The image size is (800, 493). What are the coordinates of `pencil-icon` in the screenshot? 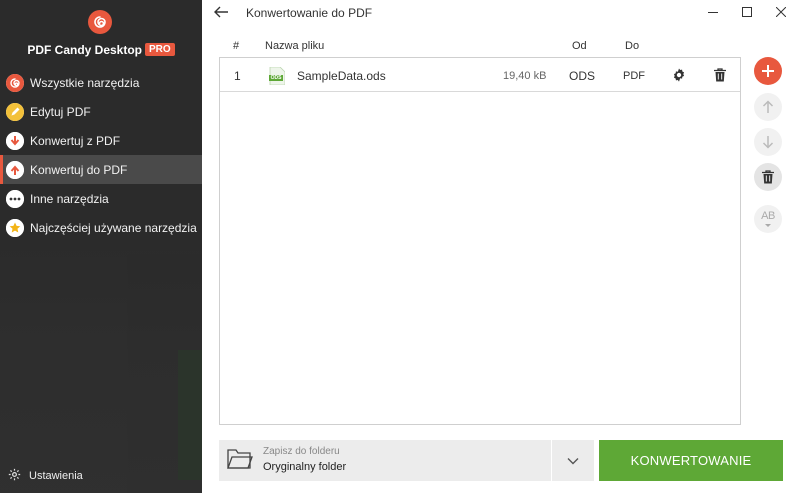 It's located at (15, 111).